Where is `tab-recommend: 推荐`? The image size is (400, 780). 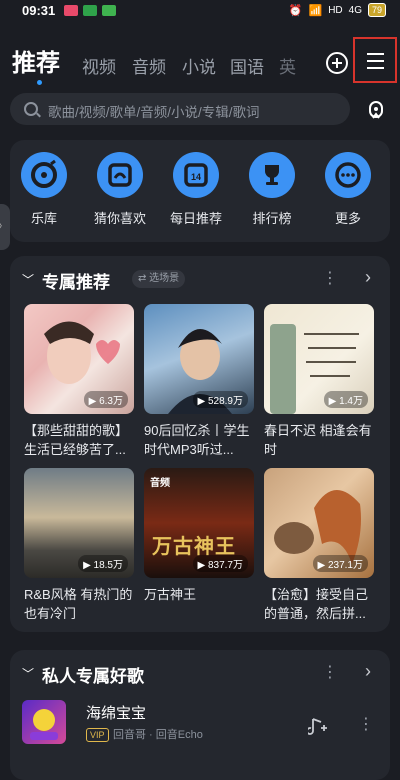 tab-recommend: 推荐 is located at coordinates (36, 60).